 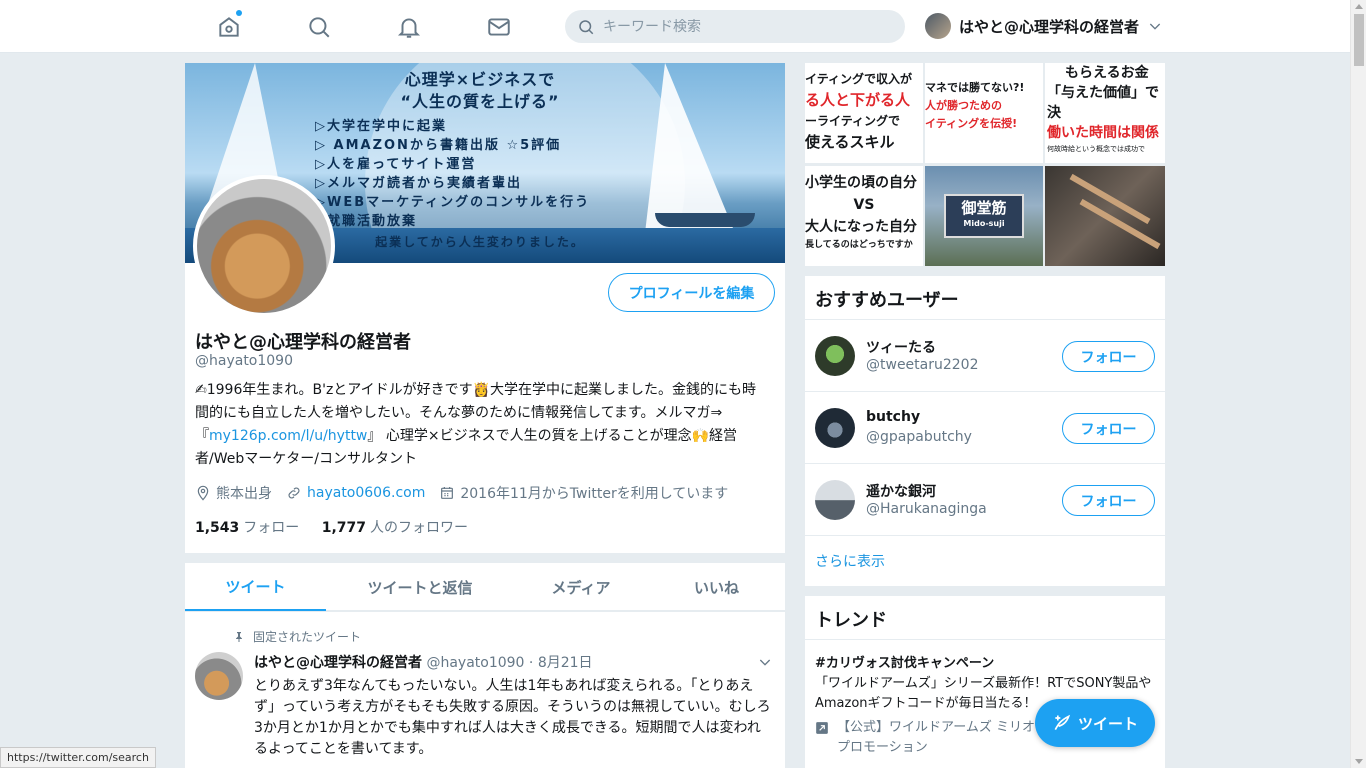 I want to click on media-text: 使えるスキル, so click(x=850, y=142).